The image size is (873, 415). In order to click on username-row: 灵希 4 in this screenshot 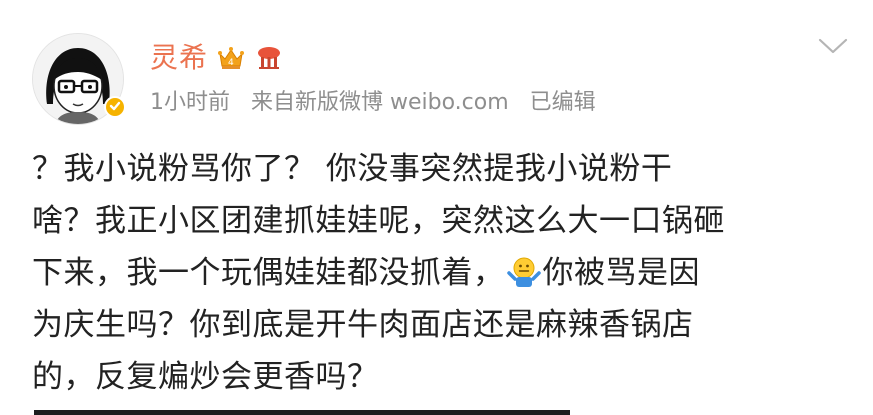, I will do `click(217, 58)`.